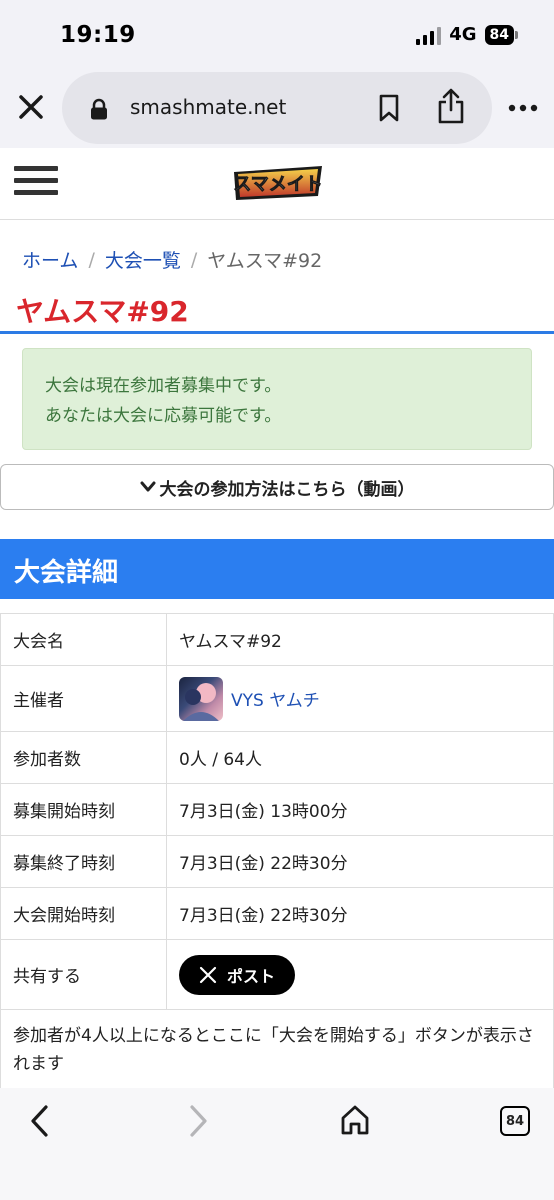 The image size is (554, 1200). I want to click on table-row: 参加者が4人以上になるとここに「大会を開始する」ボタンが表示されます, so click(277, 1050).